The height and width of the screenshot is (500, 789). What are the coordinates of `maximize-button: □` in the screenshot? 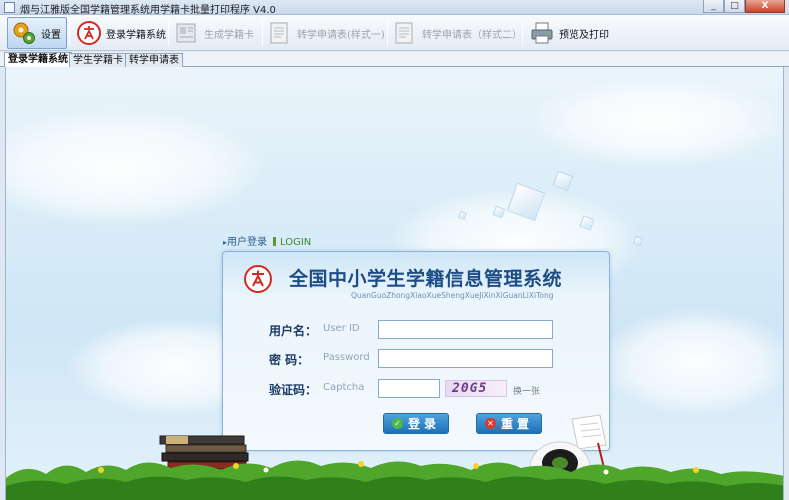 It's located at (734, 6).